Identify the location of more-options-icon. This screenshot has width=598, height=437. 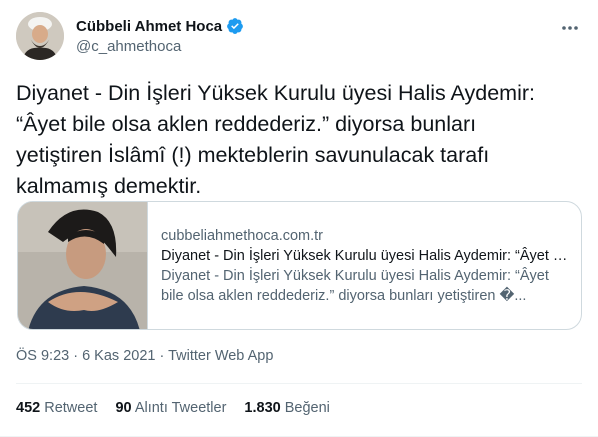
(570, 28).